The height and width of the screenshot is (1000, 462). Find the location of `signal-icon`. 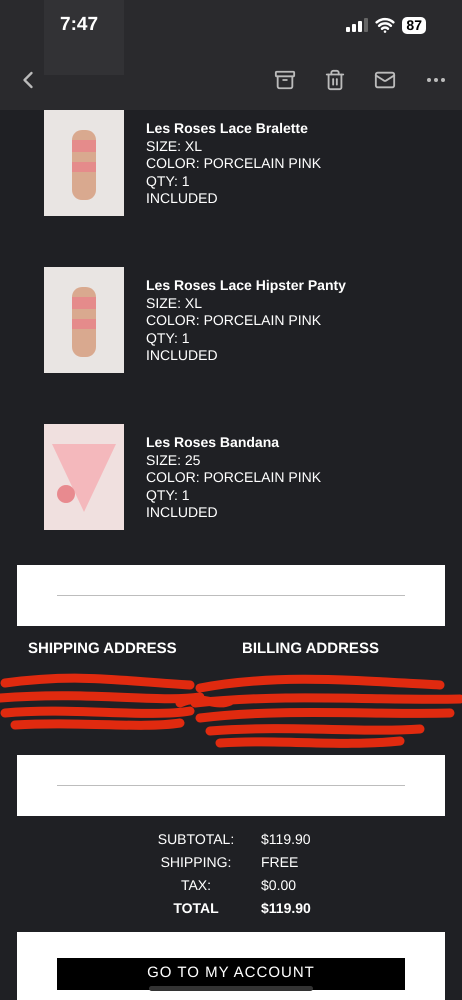

signal-icon is located at coordinates (357, 25).